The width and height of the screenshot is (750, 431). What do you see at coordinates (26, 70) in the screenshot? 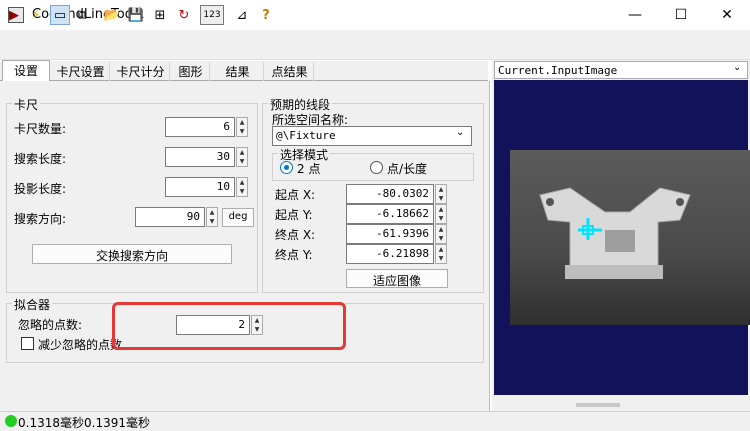
I see `tab-settings: 设置` at bounding box center [26, 70].